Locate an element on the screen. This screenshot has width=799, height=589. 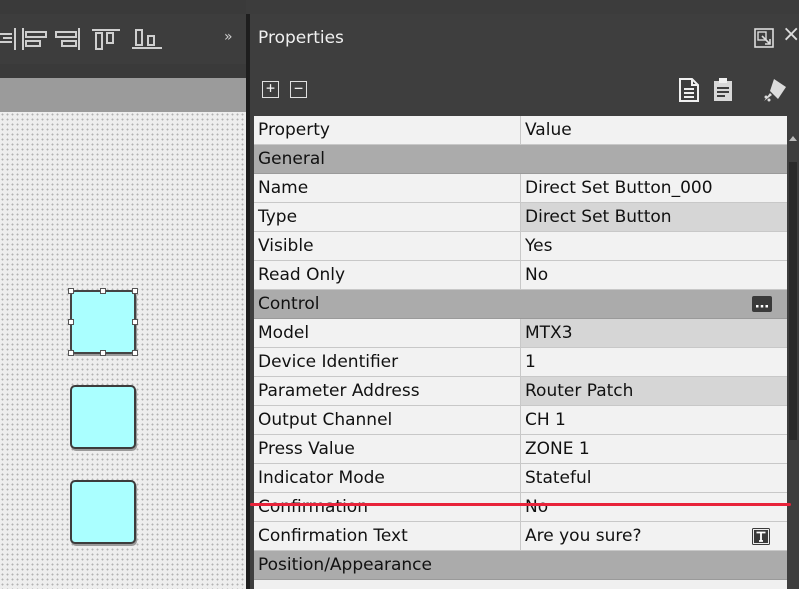
property-name: Type is located at coordinates (387, 217).